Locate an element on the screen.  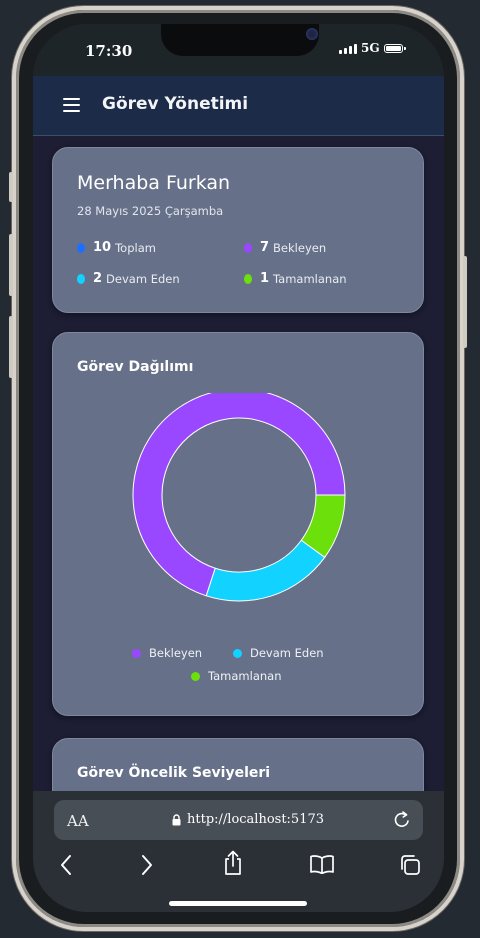
stat-count: 2 is located at coordinates (98, 278).